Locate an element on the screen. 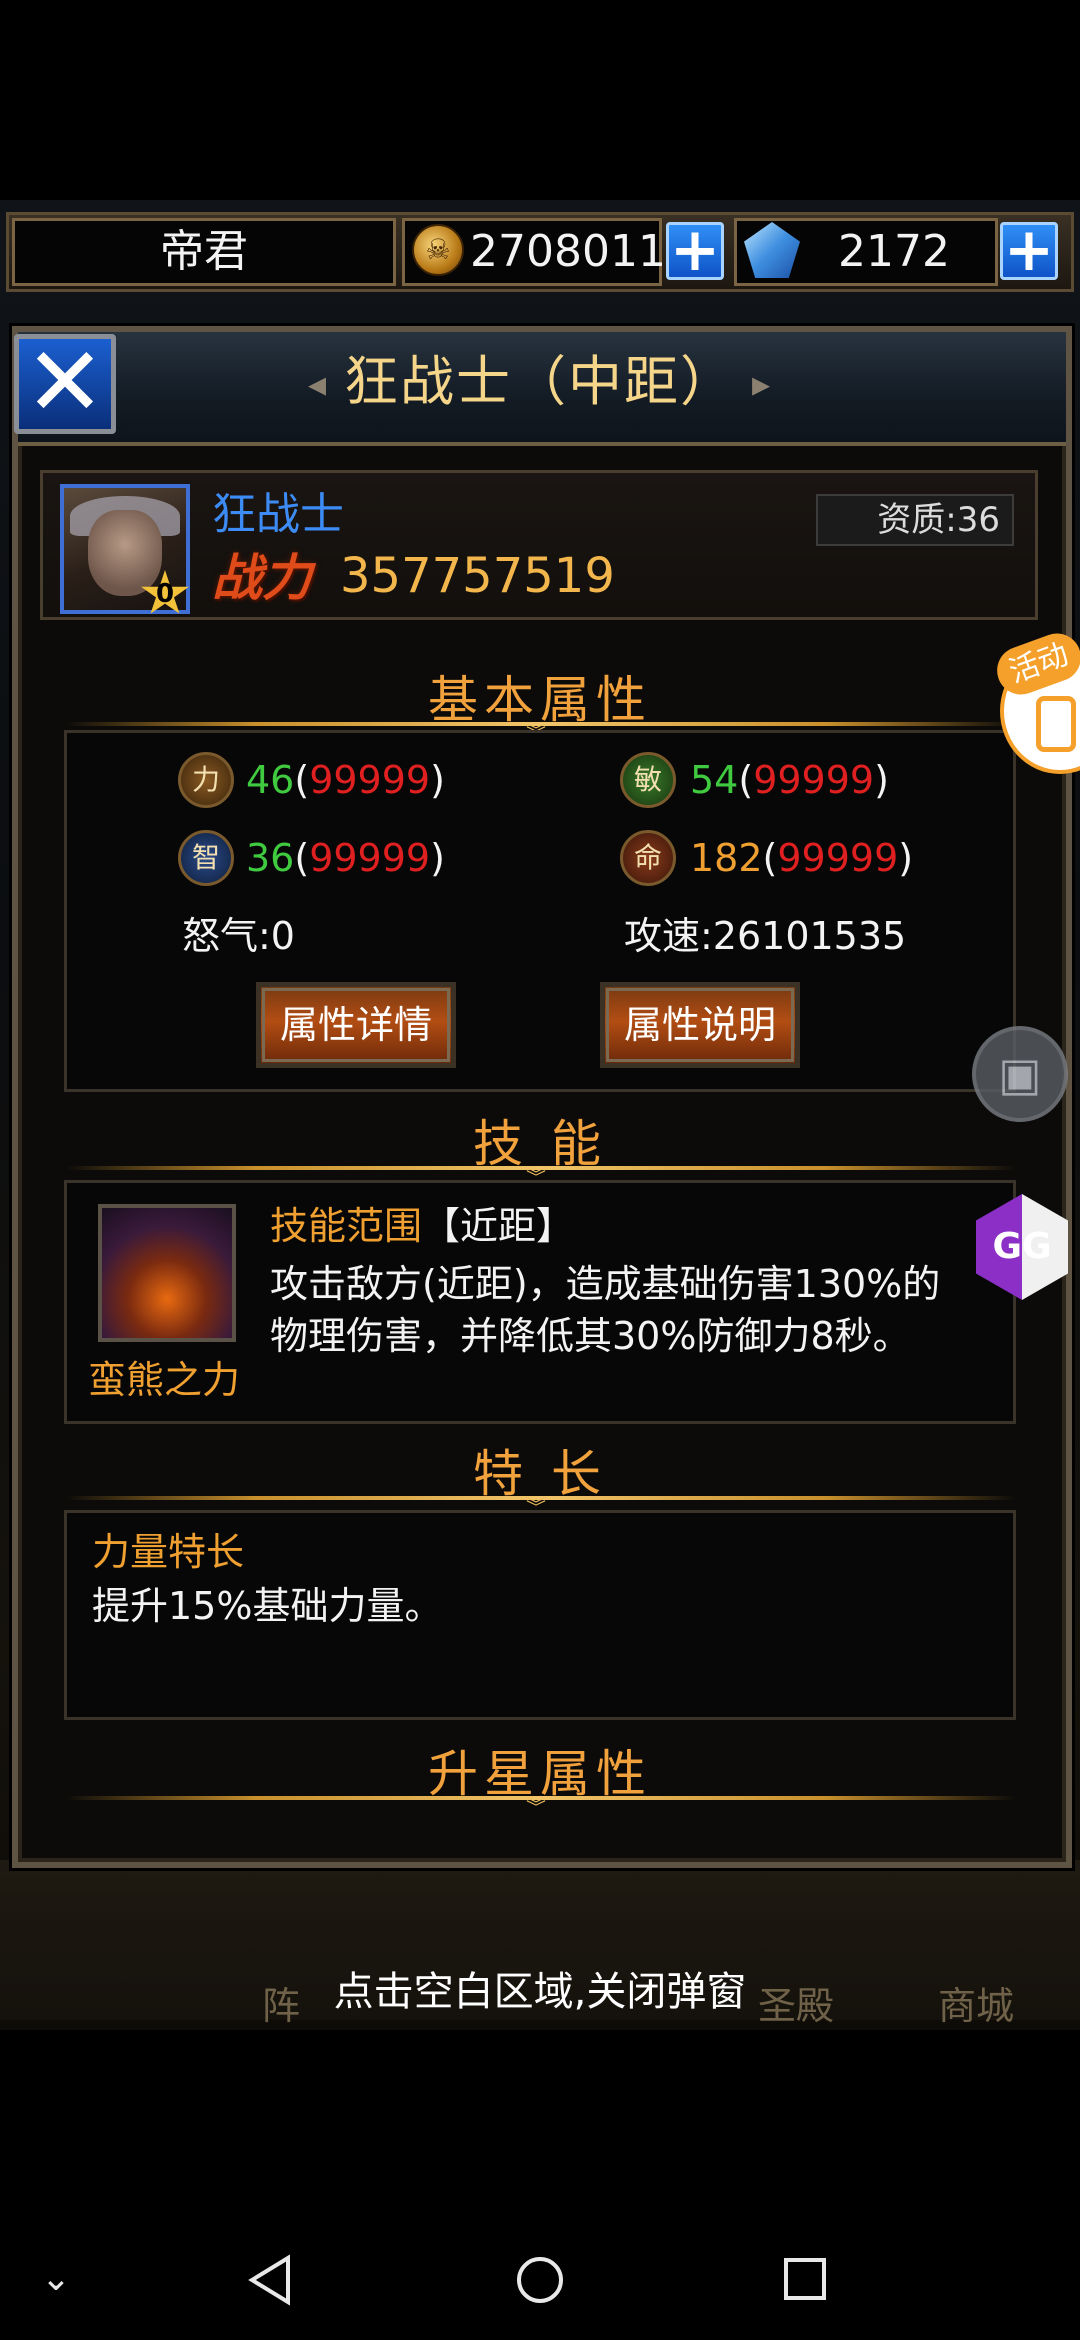  aptitude-badge: 资质:36 is located at coordinates (915, 520).